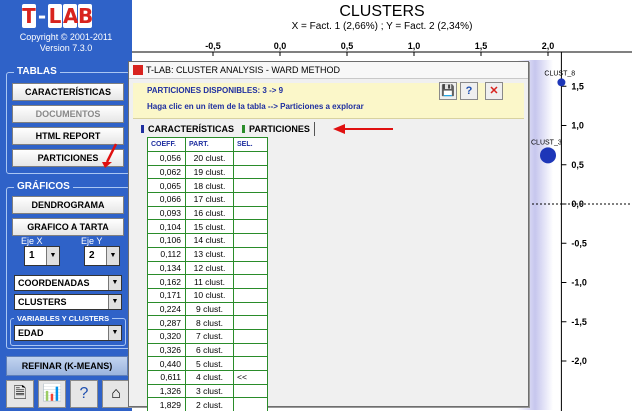  I want to click on partition-cell: 12 clust., so click(209, 268).